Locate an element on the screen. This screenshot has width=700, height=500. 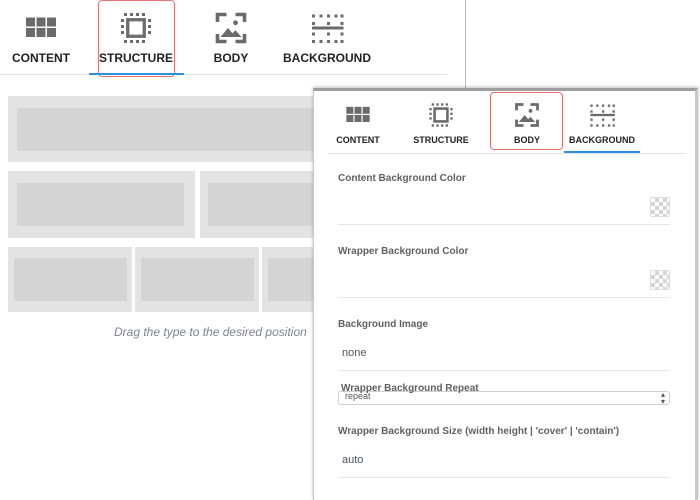
field-label: Background Image is located at coordinates (383, 324).